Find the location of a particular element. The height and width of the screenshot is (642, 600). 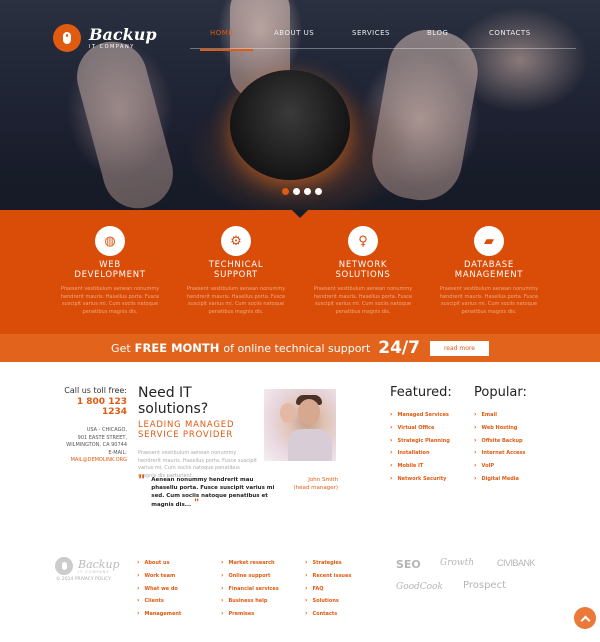

phone-number: 1 800 123 1234 is located at coordinates (91, 407).